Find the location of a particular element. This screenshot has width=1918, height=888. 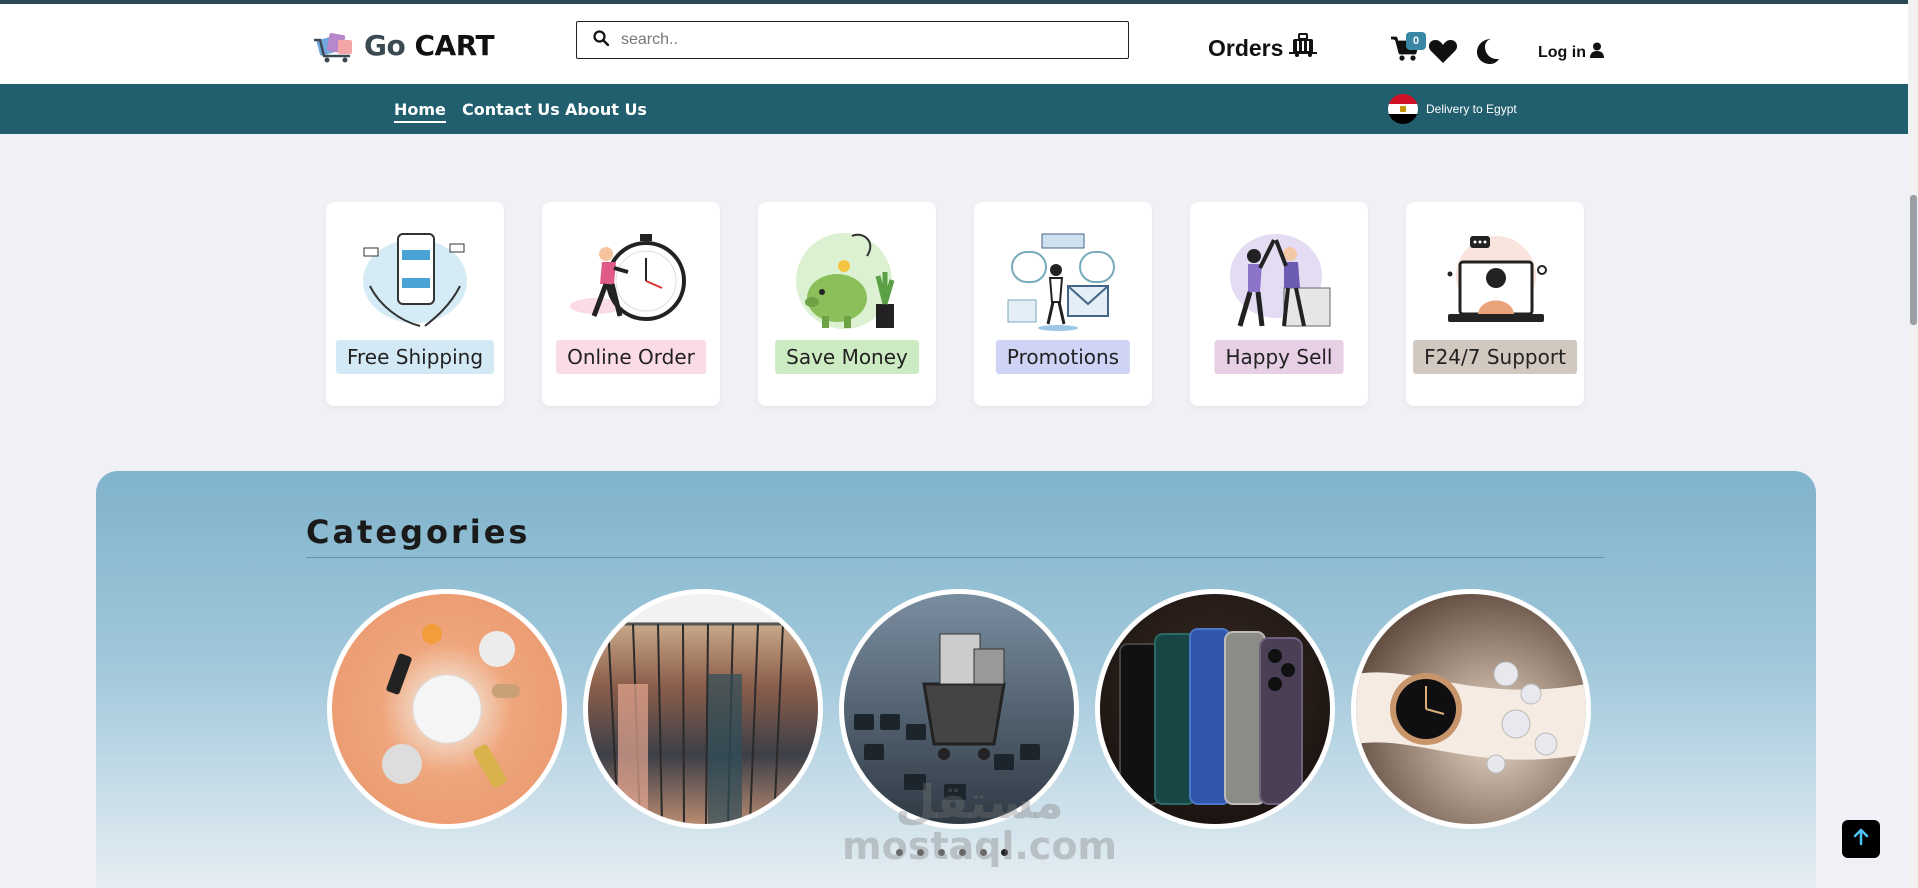

orders-label: Orders is located at coordinates (1246, 47).